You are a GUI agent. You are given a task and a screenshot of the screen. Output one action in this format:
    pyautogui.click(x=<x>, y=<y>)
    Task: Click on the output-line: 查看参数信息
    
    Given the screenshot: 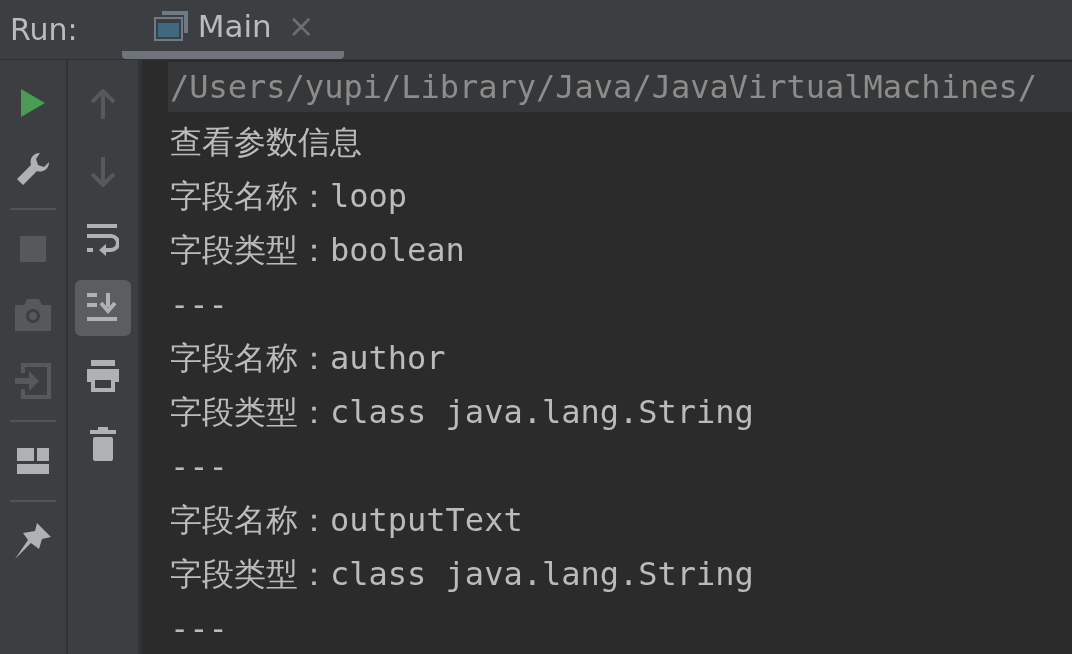 What is the action you would take?
    pyautogui.click(x=266, y=142)
    